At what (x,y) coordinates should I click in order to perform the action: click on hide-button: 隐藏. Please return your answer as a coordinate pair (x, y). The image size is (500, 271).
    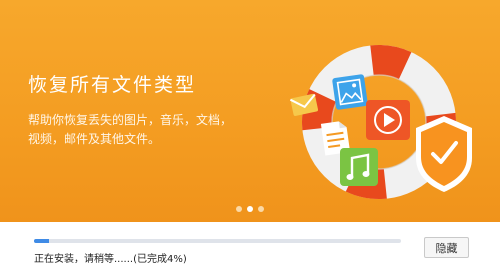
    Looking at the image, I should click on (446, 247).